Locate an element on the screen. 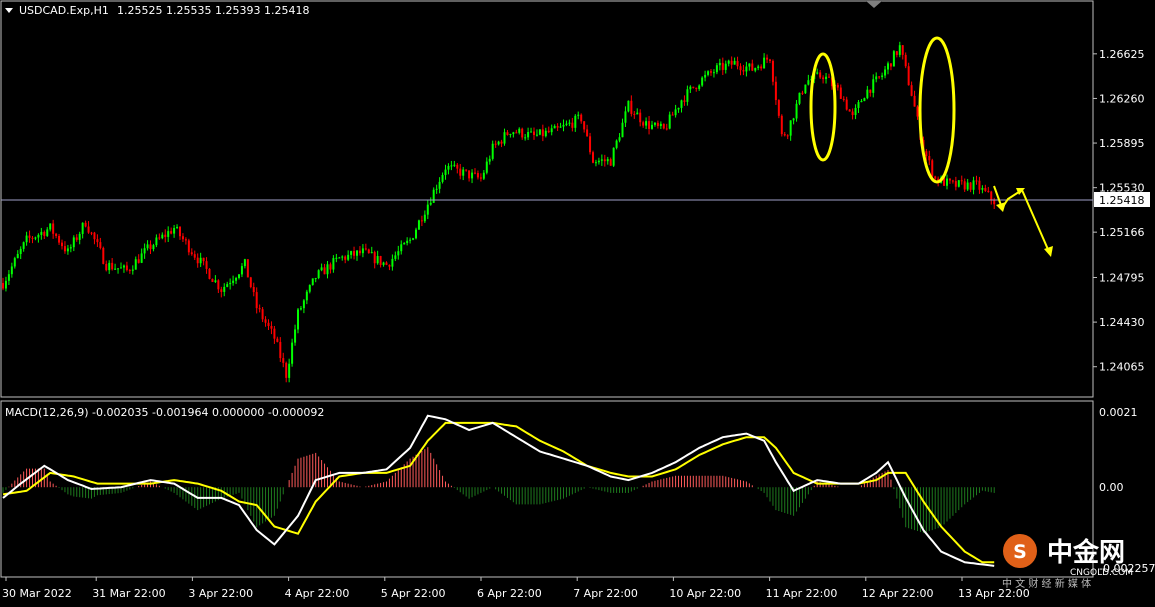  macd-tick-label: 0.00 is located at coordinates (1111, 487).